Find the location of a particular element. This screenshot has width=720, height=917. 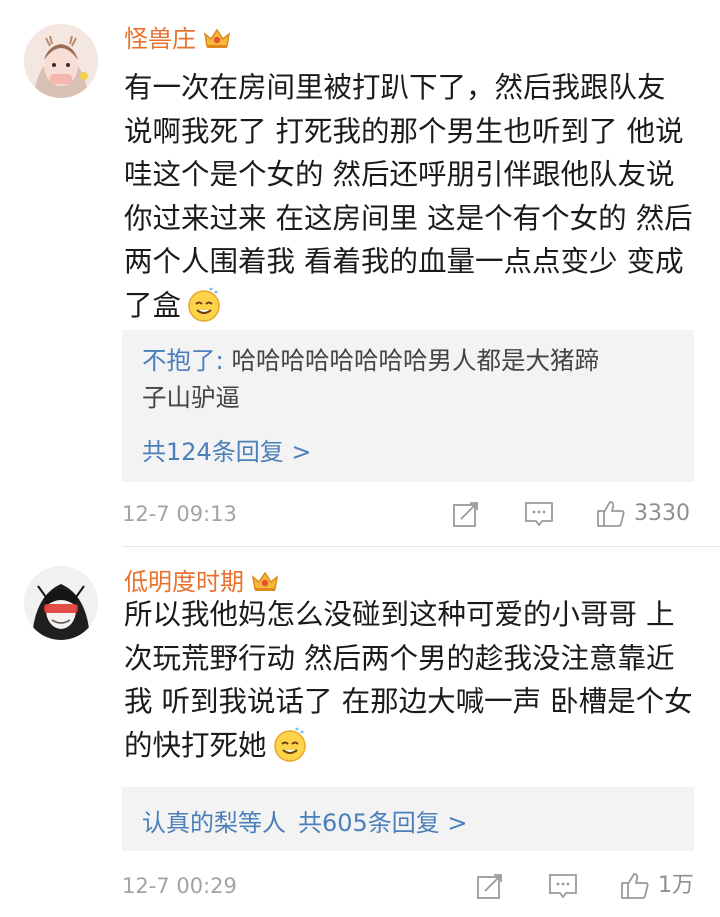

comment-footer: 12-7 09:13 3330 is located at coordinates (409, 514).